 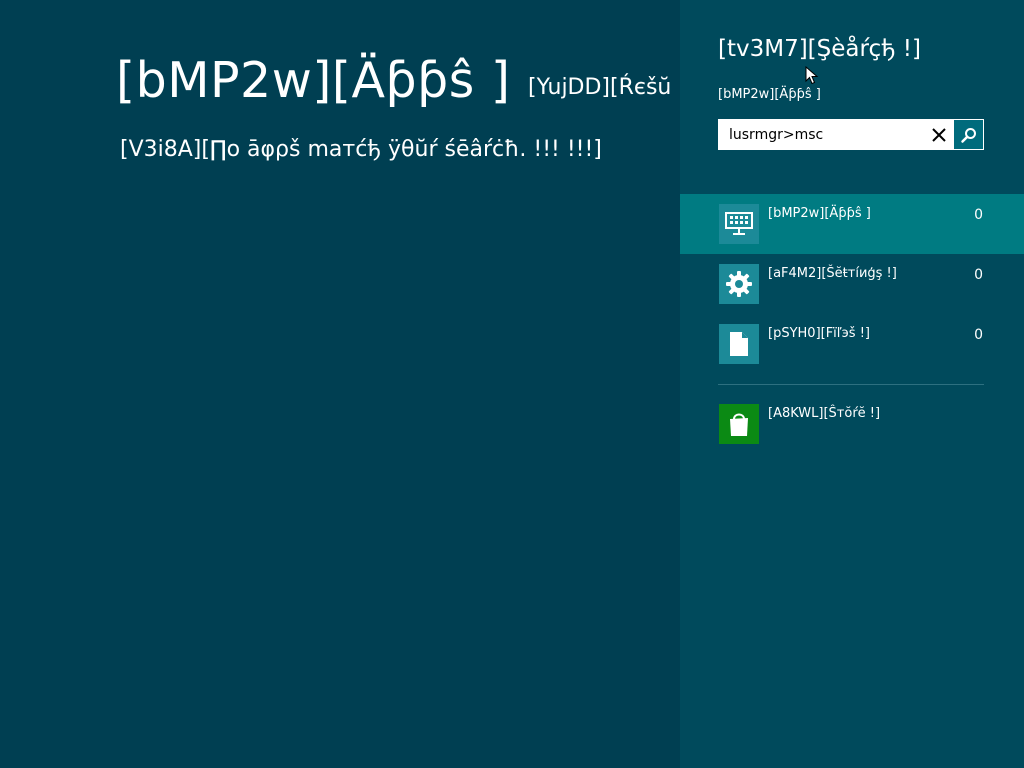 What do you see at coordinates (812, 75) in the screenshot?
I see `mouse-pointer-icon` at bounding box center [812, 75].